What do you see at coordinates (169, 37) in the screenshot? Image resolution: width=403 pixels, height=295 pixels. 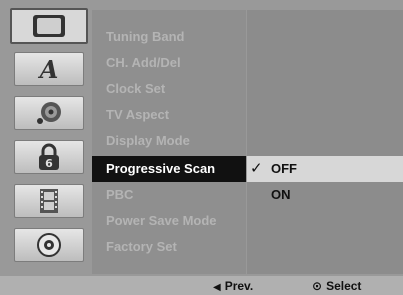 I see `menu-item-tuning-band: Tuning Band` at bounding box center [169, 37].